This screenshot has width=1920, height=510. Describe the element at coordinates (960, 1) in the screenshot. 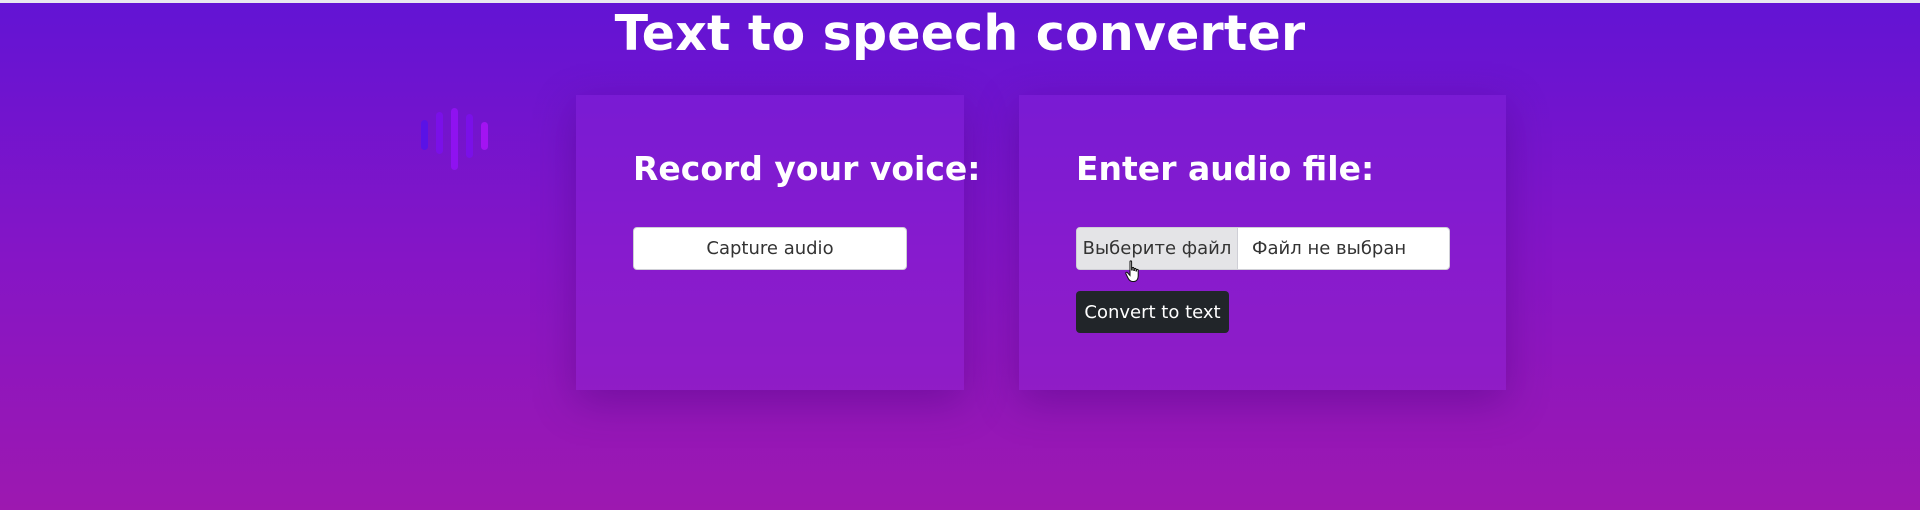

I see `top-border` at that location.